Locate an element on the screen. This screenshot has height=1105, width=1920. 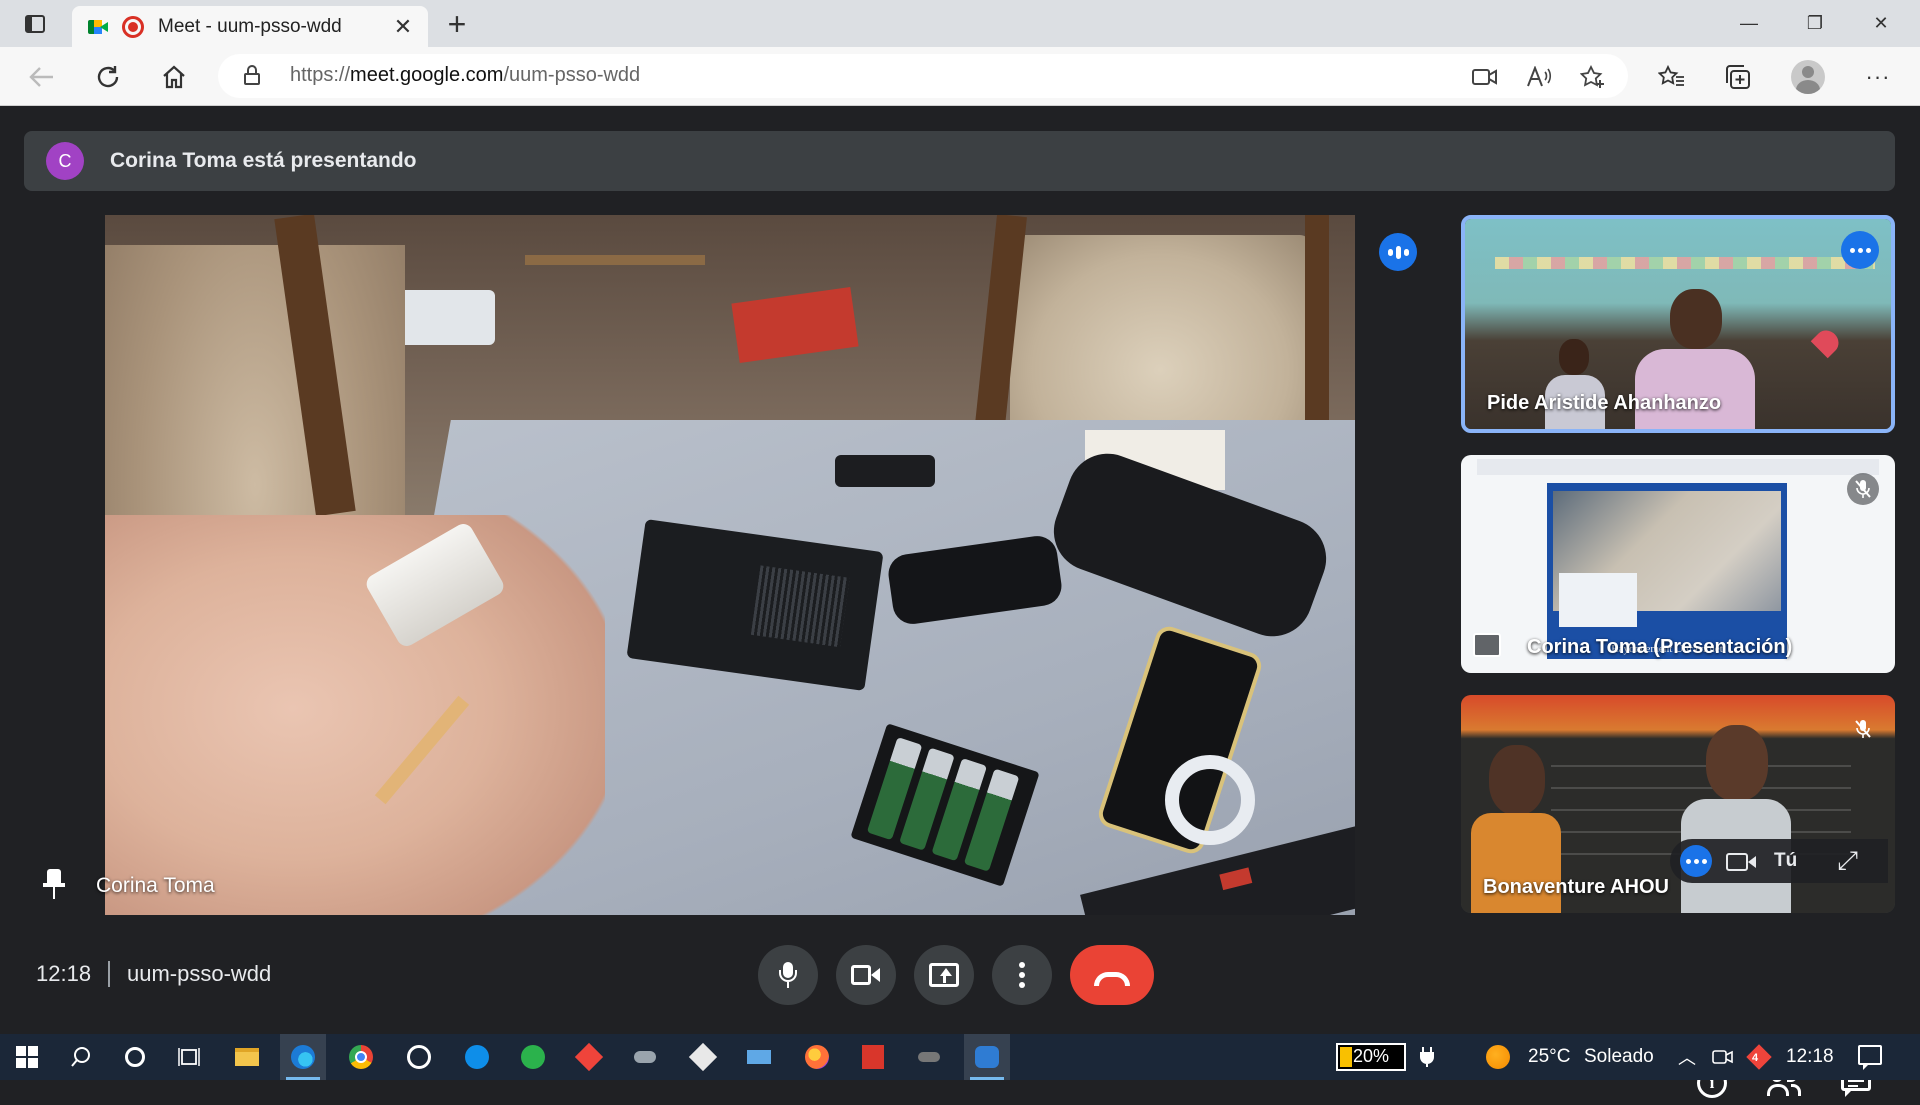
meeting-code: uum-psso-wdd is located at coordinates (199, 973).